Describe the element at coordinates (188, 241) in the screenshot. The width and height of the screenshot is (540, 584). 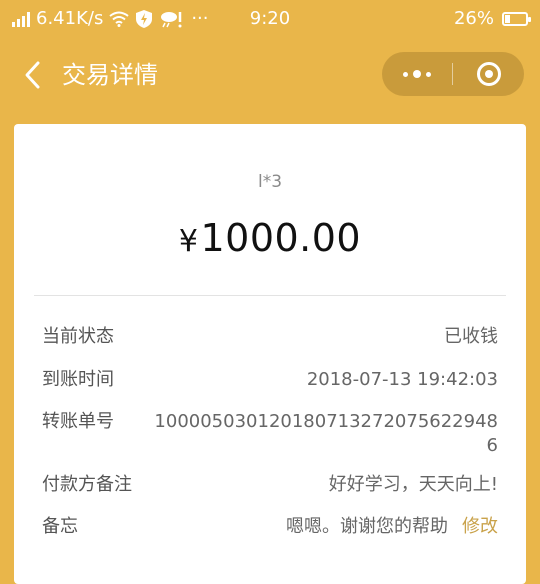
I see `currency-symbol: ¥` at that location.